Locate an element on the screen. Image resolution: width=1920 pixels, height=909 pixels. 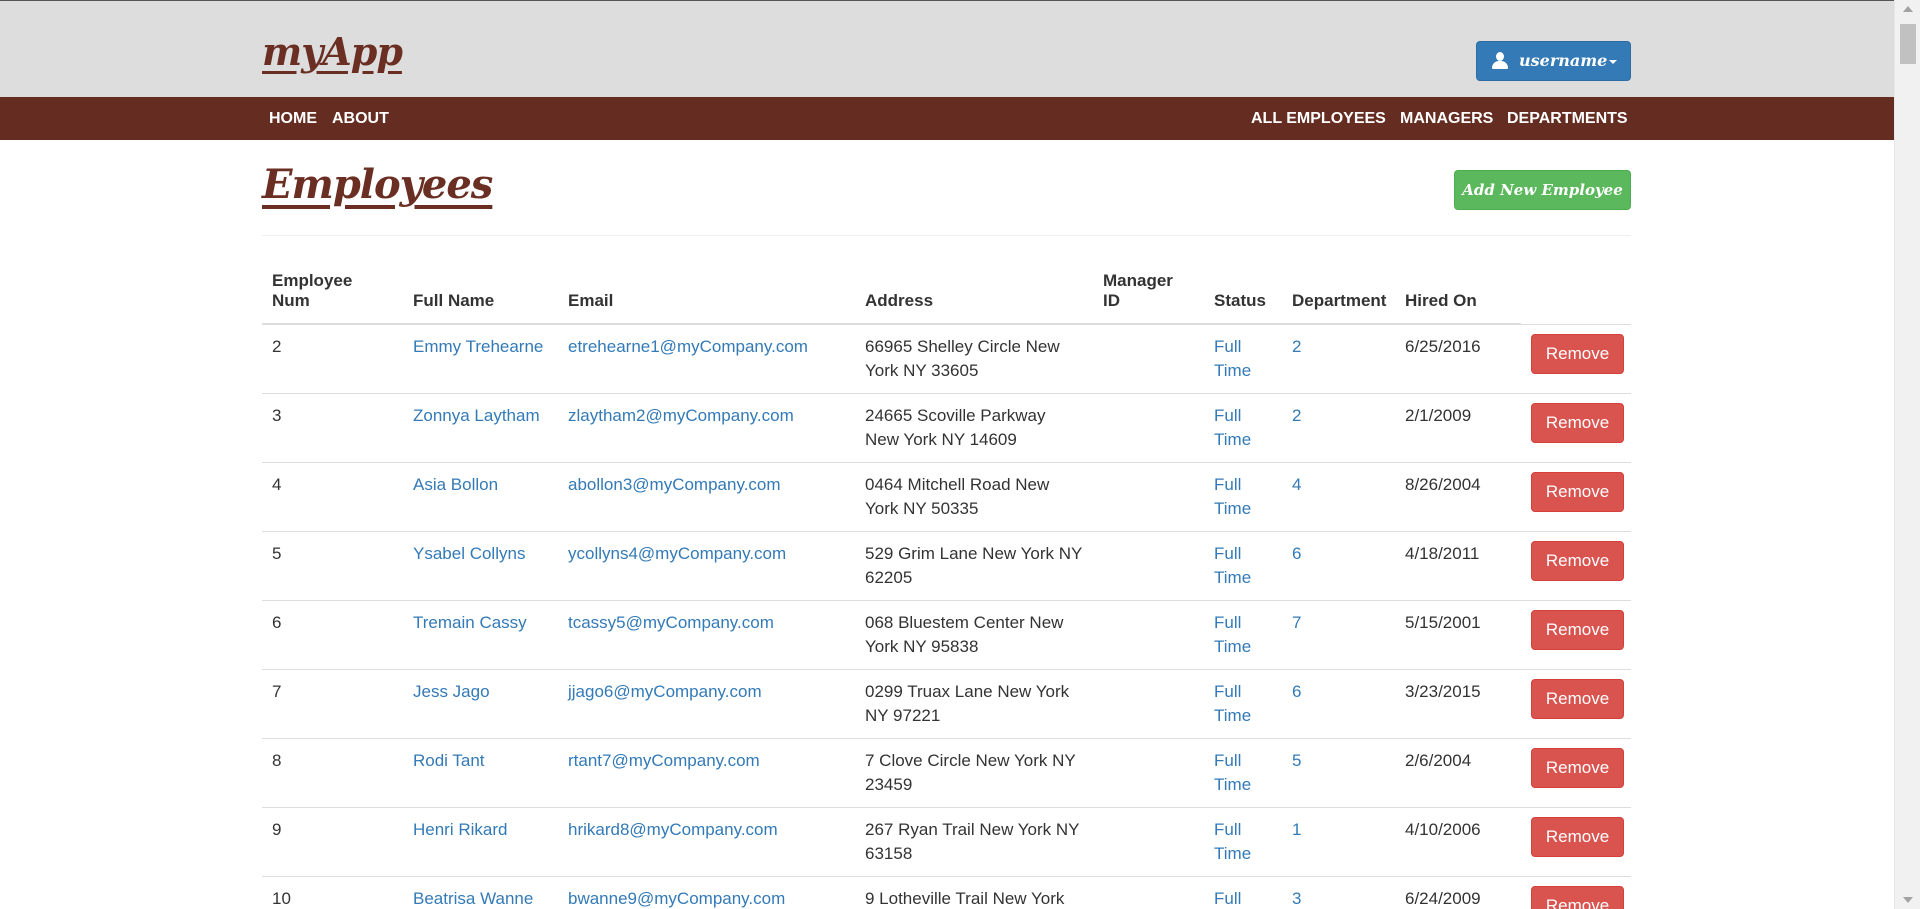
column-header-actions is located at coordinates (1576, 294).